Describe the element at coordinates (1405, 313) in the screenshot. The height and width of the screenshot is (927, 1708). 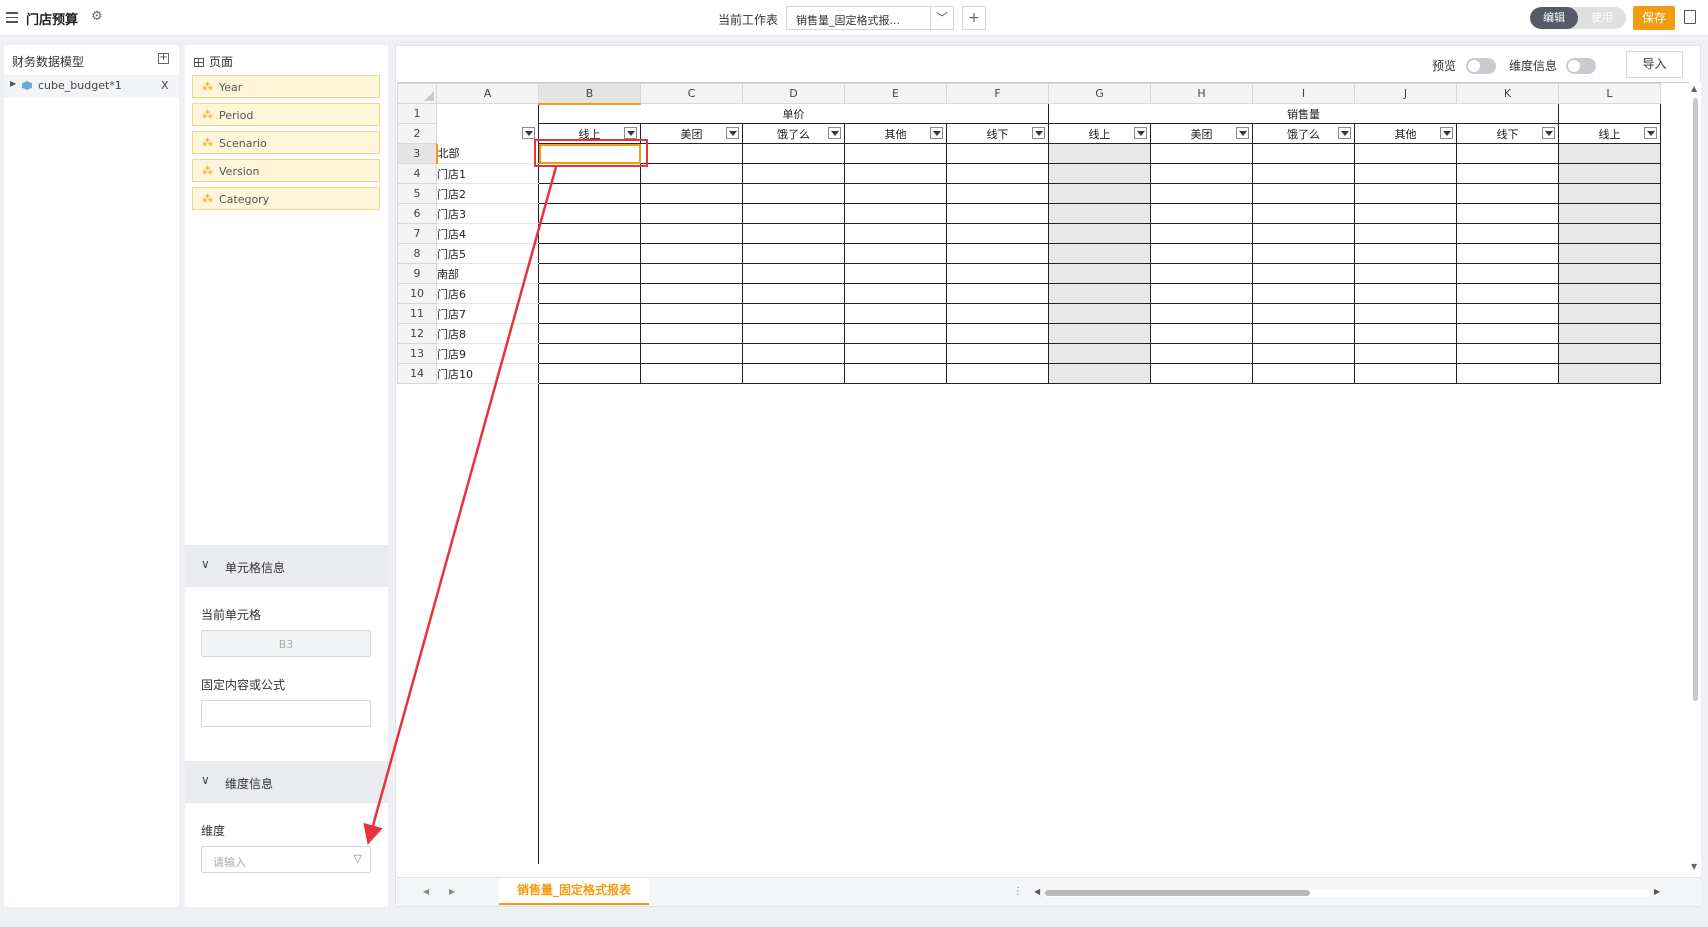
I see `cell-j11` at that location.